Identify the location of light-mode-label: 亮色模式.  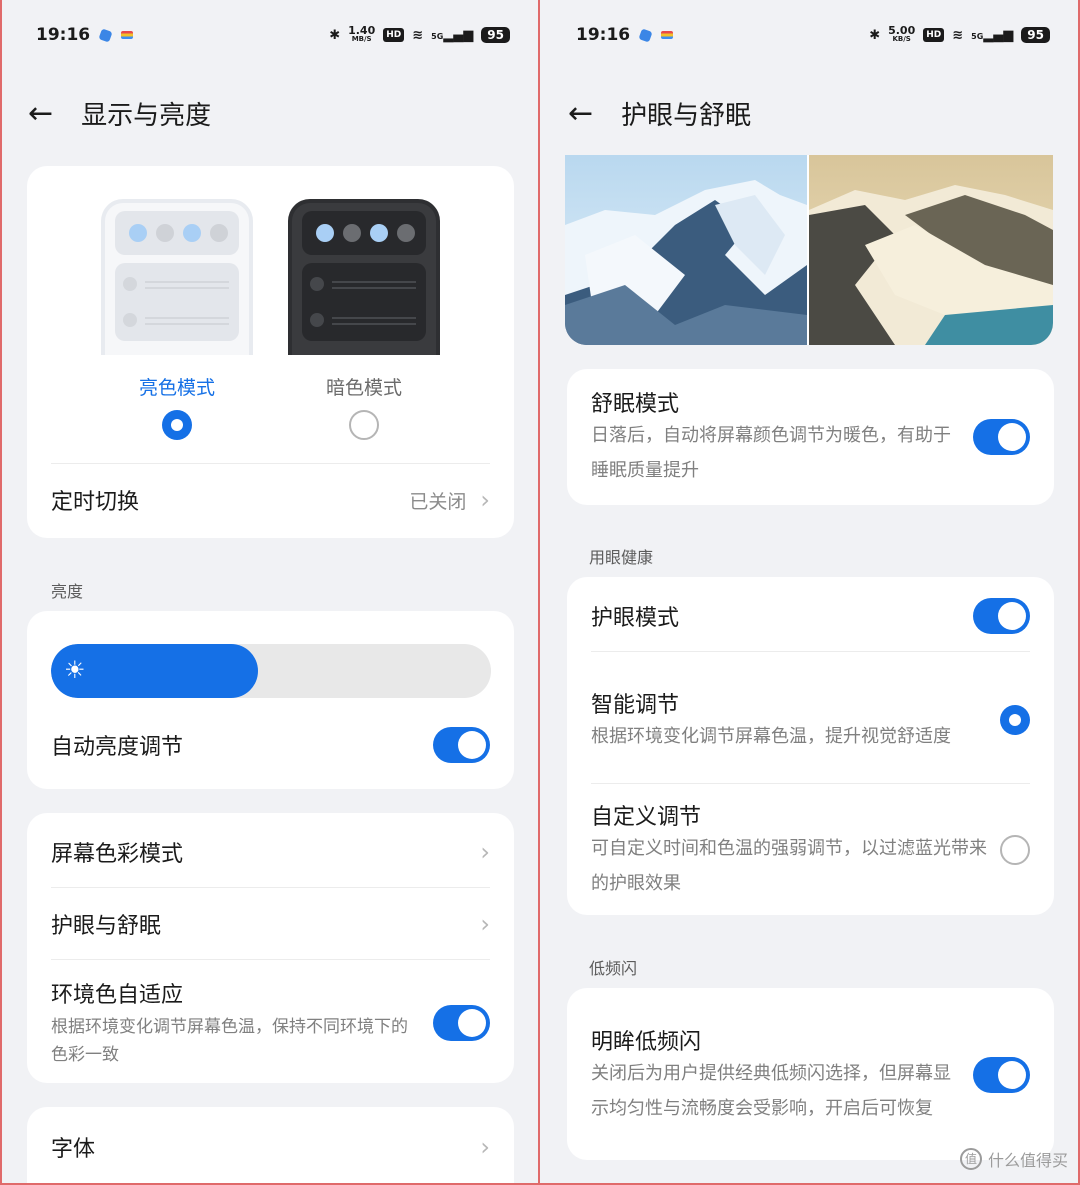
(176, 388).